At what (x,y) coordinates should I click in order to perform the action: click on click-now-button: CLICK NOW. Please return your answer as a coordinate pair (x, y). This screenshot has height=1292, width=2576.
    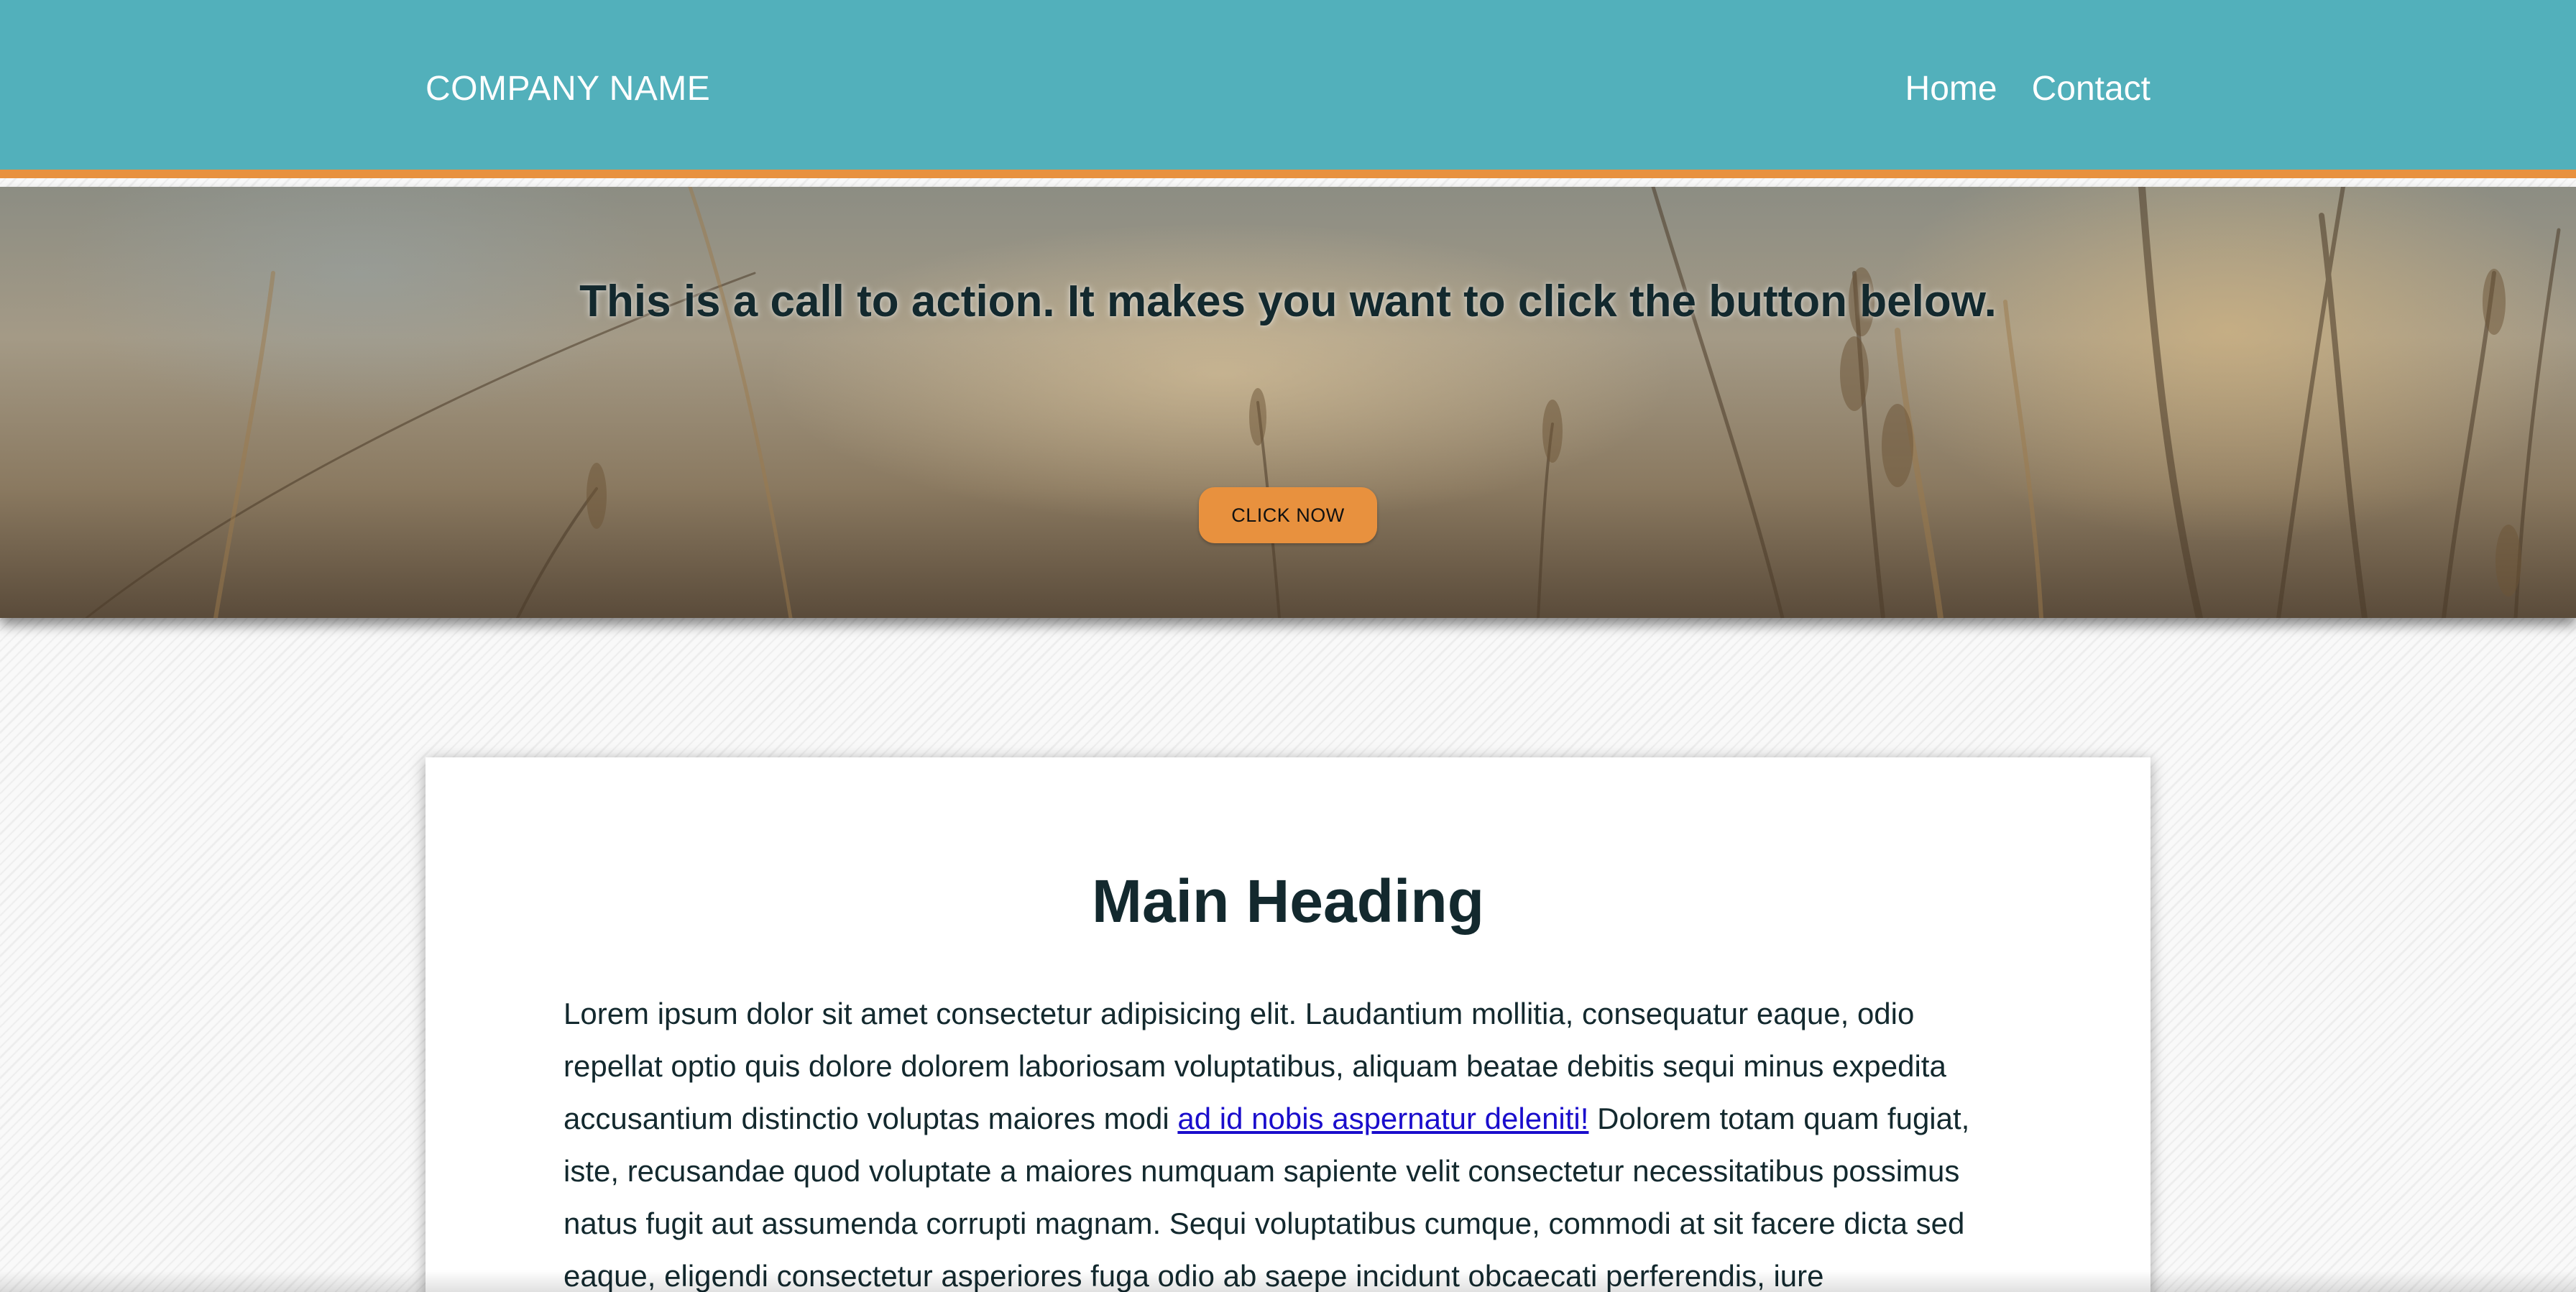
    Looking at the image, I should click on (1288, 515).